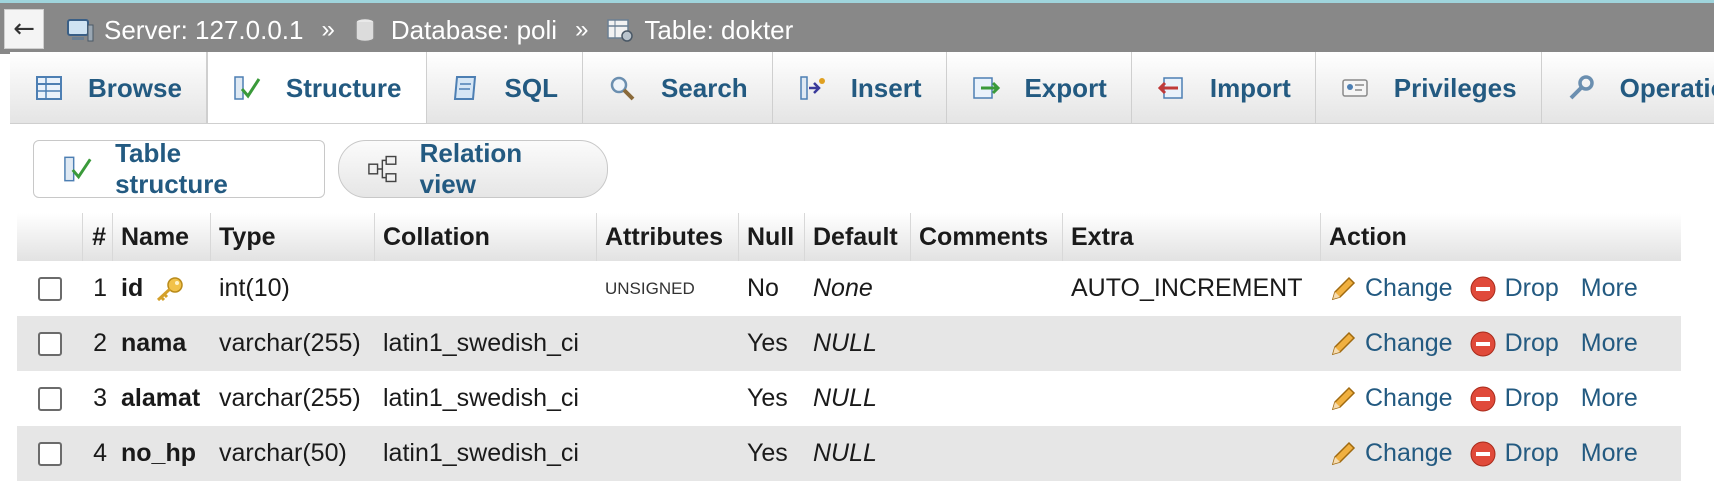  I want to click on server-icon, so click(80, 30).